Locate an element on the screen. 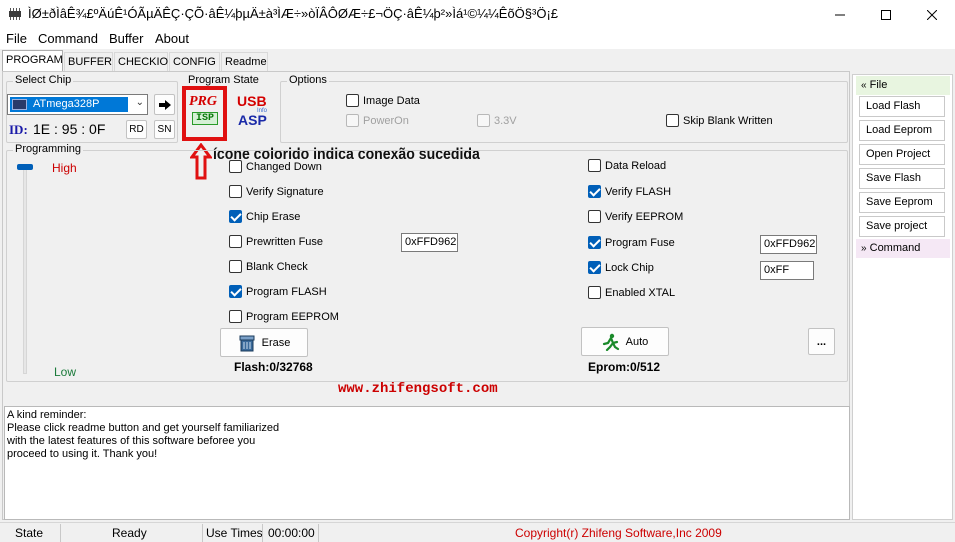 The image size is (955, 542). asp-text: ASP is located at coordinates (252, 120).